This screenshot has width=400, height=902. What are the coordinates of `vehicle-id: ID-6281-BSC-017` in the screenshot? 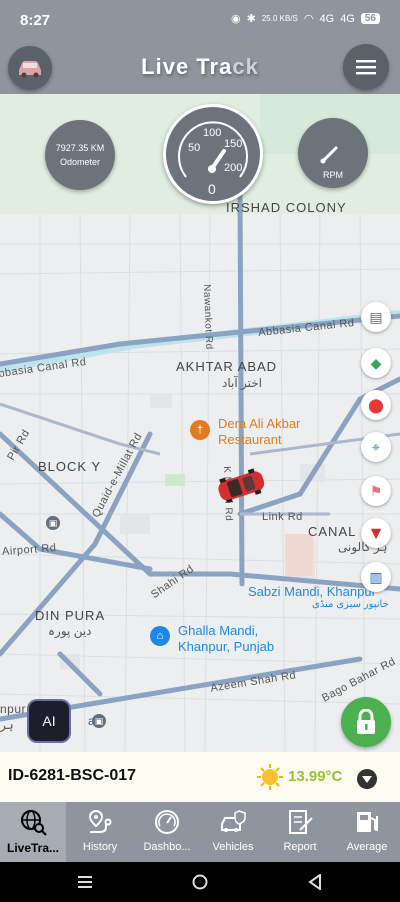 It's located at (72, 775).